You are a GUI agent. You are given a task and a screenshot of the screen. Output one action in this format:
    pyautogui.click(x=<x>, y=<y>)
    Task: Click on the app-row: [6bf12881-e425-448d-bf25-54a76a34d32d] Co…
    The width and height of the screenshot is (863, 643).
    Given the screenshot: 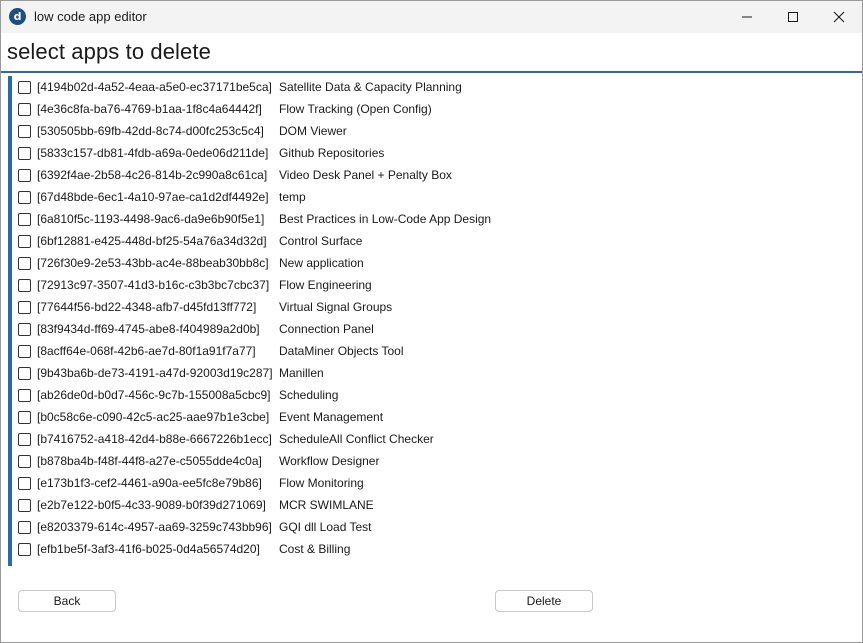 What is the action you would take?
    pyautogui.click(x=418, y=241)
    